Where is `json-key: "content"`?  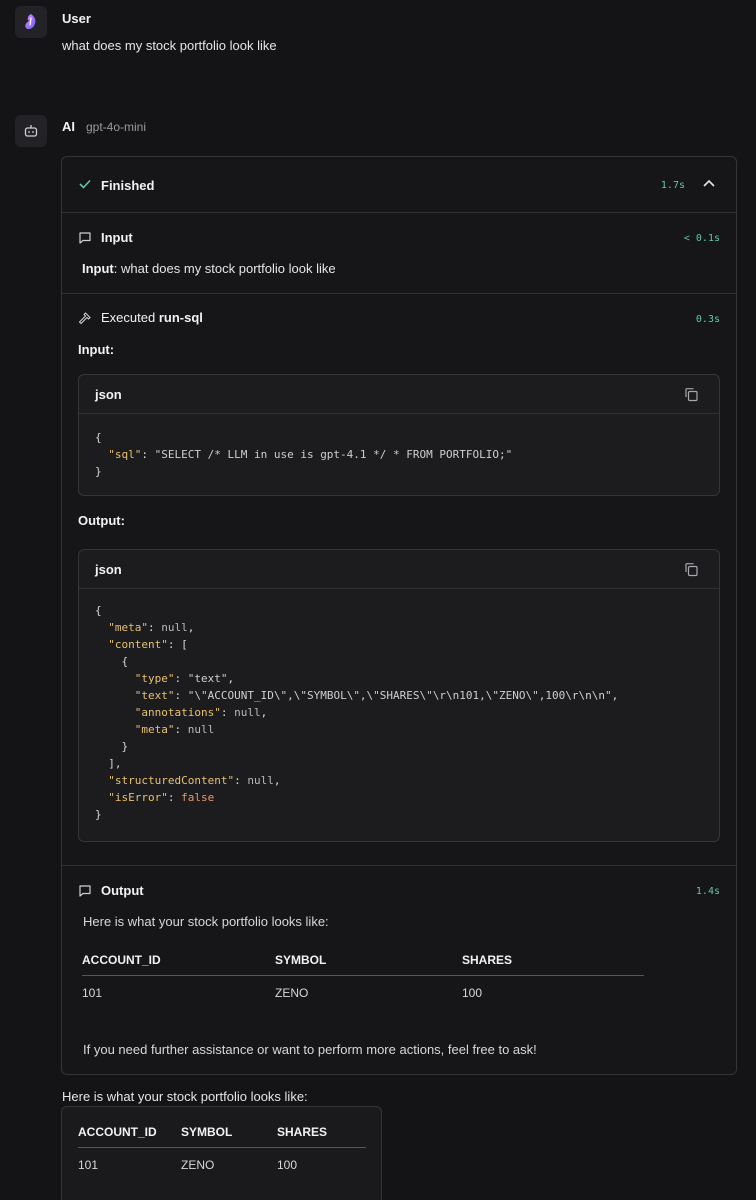
json-key: "content" is located at coordinates (138, 644).